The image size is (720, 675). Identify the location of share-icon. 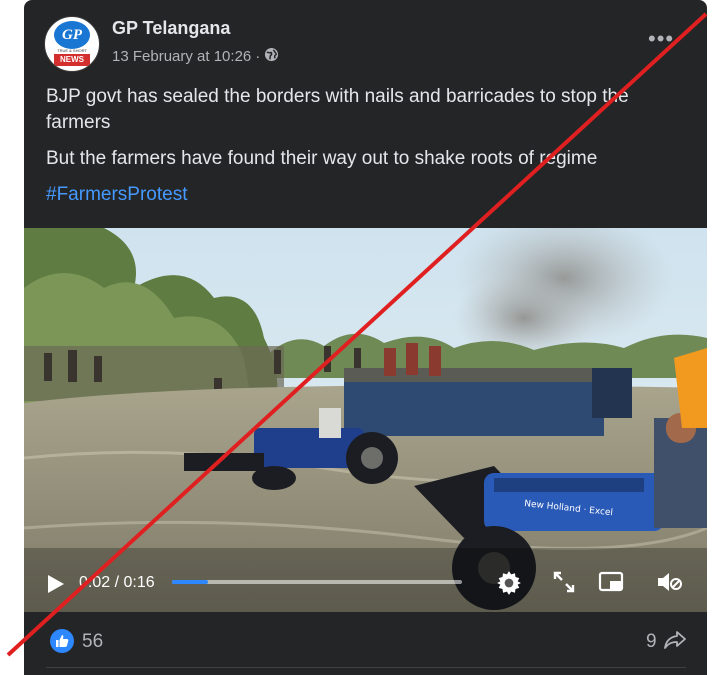
(675, 640).